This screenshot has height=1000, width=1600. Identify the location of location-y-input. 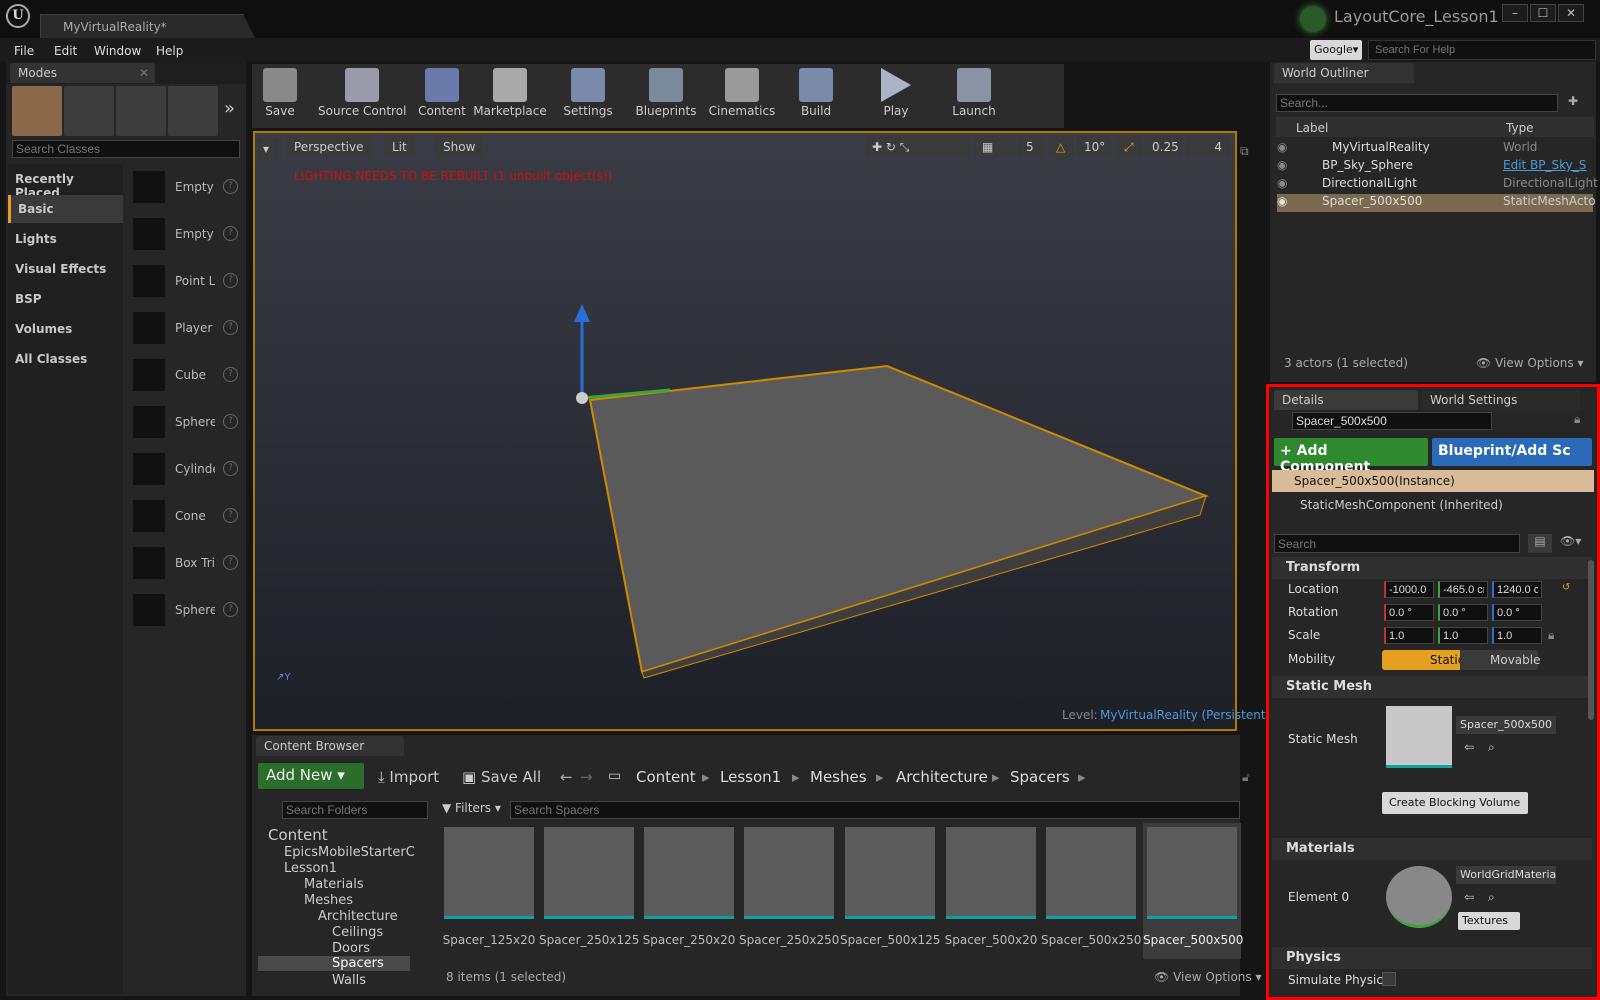
(1463, 589).